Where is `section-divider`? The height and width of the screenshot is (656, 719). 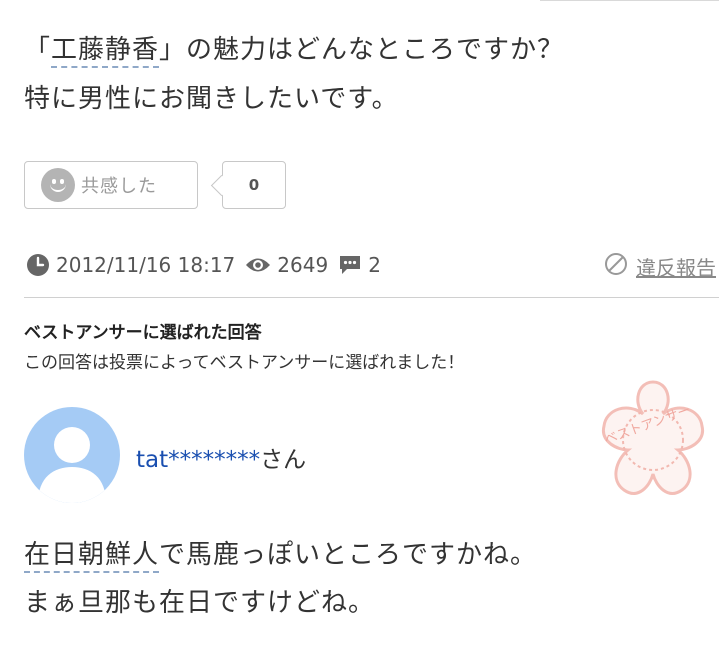
section-divider is located at coordinates (371, 297).